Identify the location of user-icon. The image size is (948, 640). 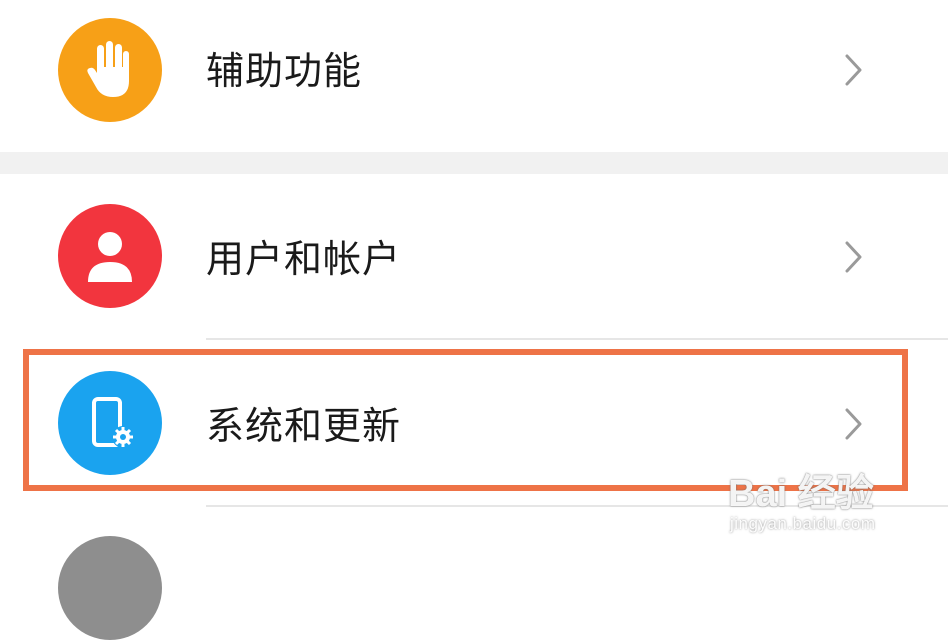
(110, 256).